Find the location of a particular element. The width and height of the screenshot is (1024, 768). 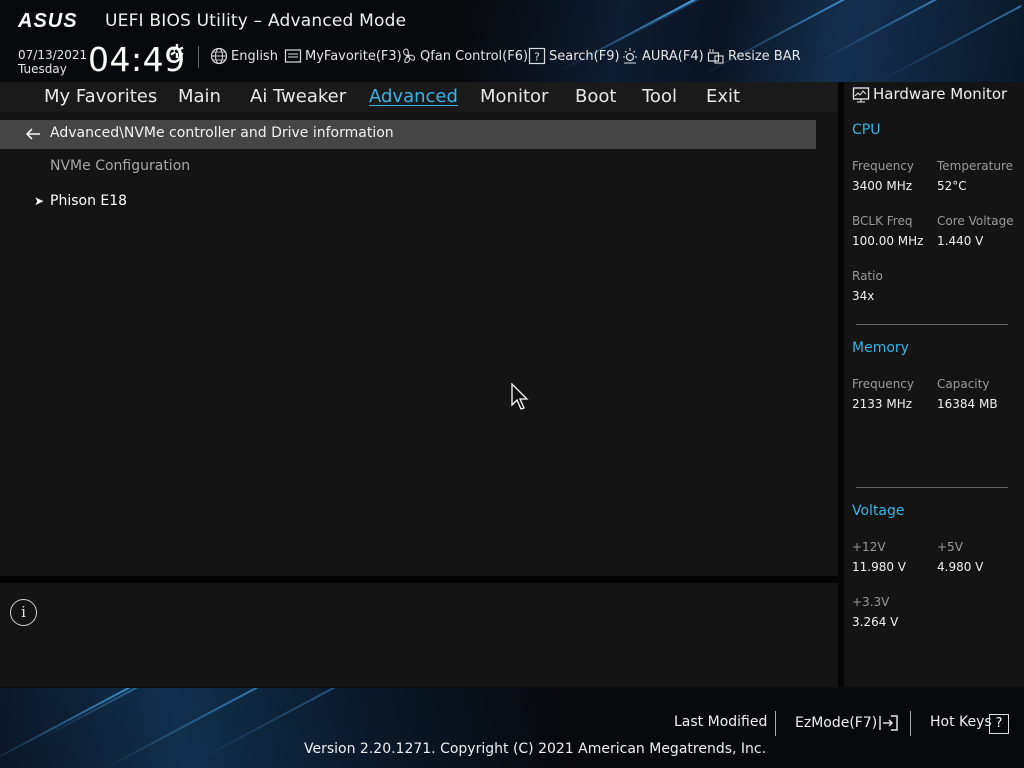

memory-capacity-label: Capacity is located at coordinates (963, 384).